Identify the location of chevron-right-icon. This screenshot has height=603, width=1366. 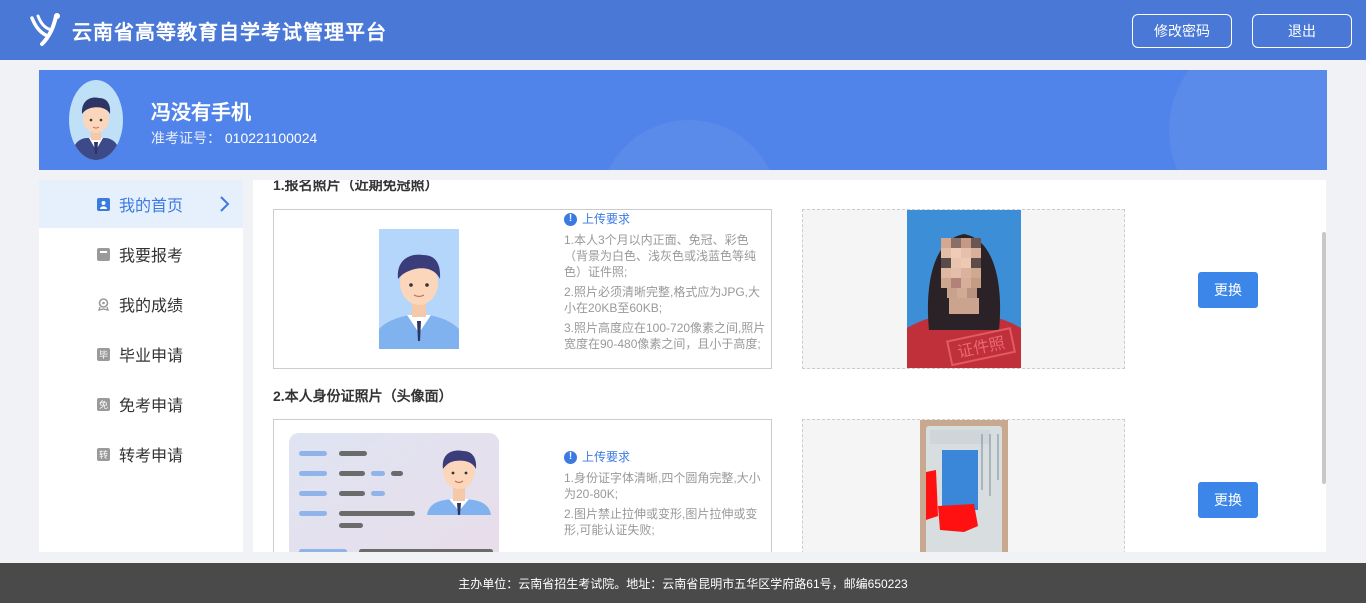
(225, 204).